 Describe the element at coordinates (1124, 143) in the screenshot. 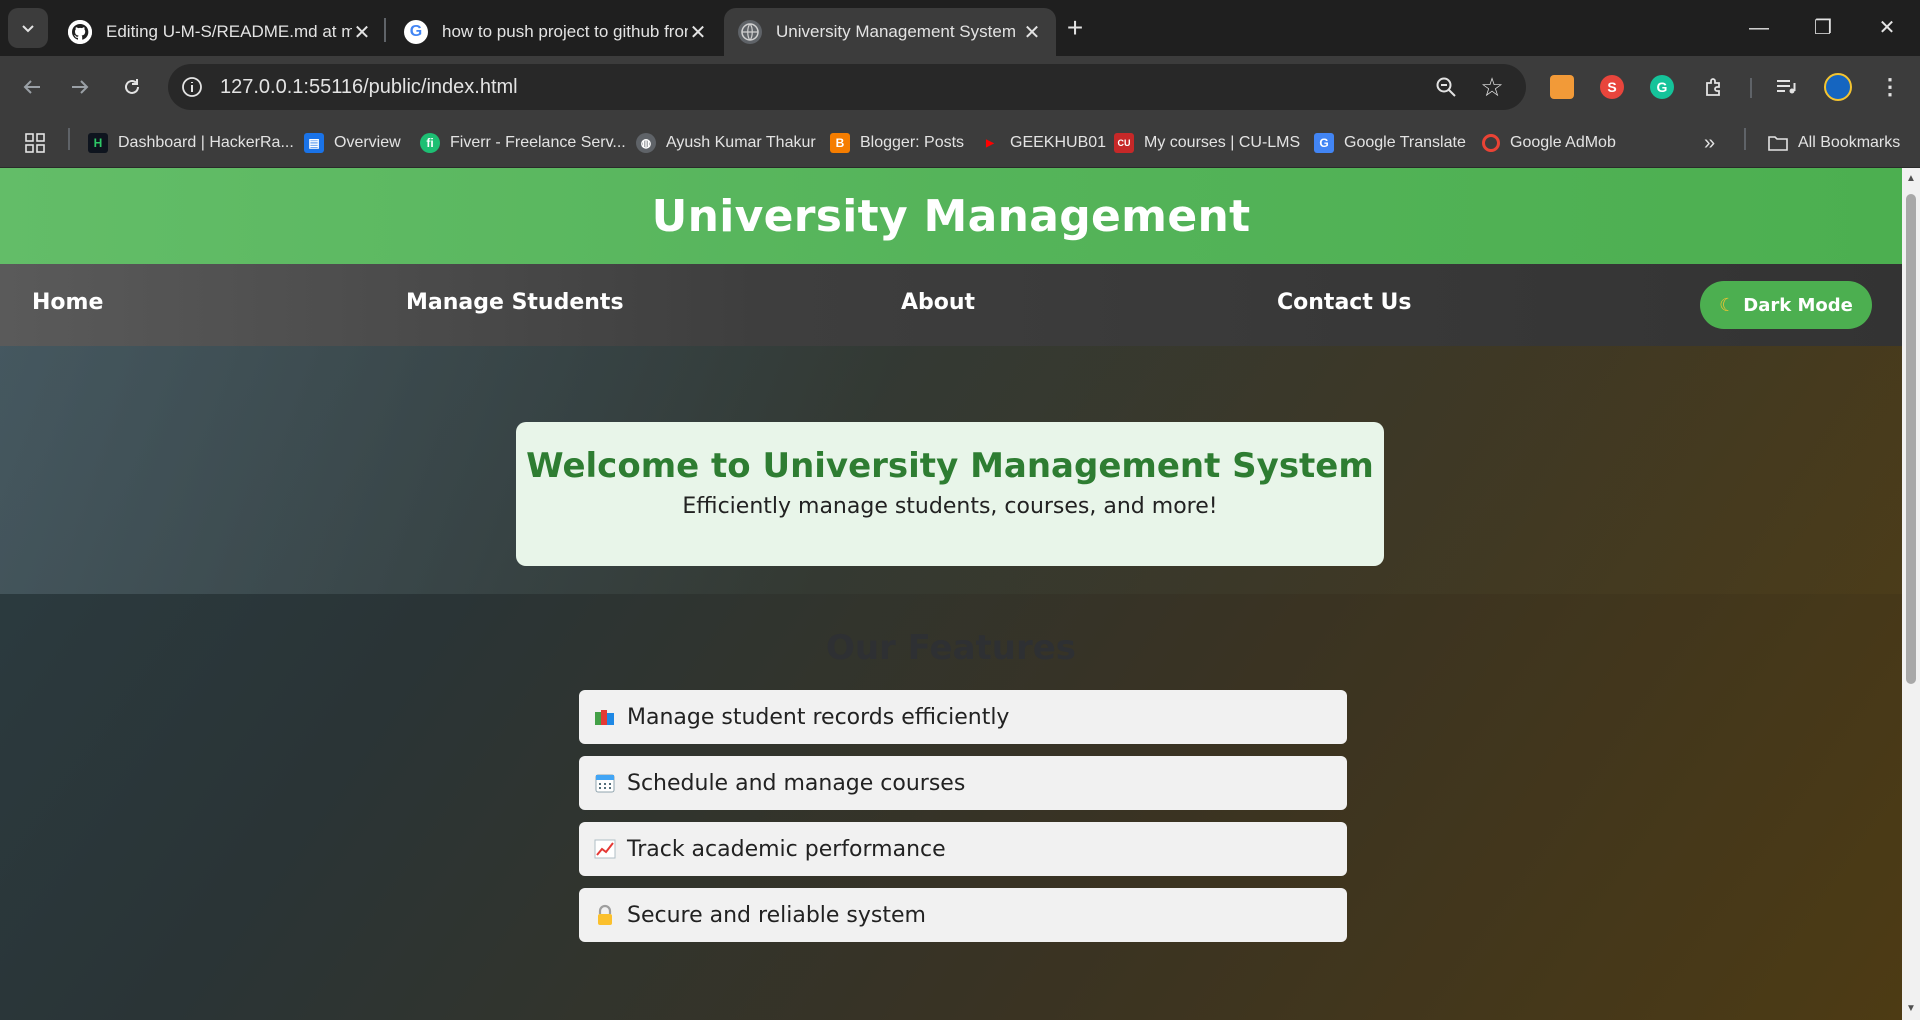

I see `cu-icon: CU` at that location.